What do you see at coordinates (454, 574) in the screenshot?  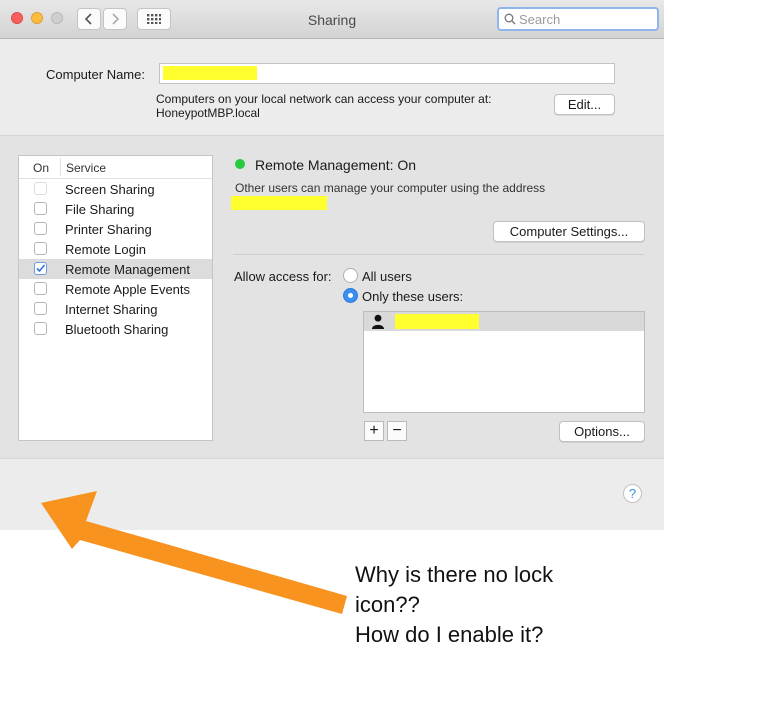 I see `annotation-line-1: Why is there no lock` at bounding box center [454, 574].